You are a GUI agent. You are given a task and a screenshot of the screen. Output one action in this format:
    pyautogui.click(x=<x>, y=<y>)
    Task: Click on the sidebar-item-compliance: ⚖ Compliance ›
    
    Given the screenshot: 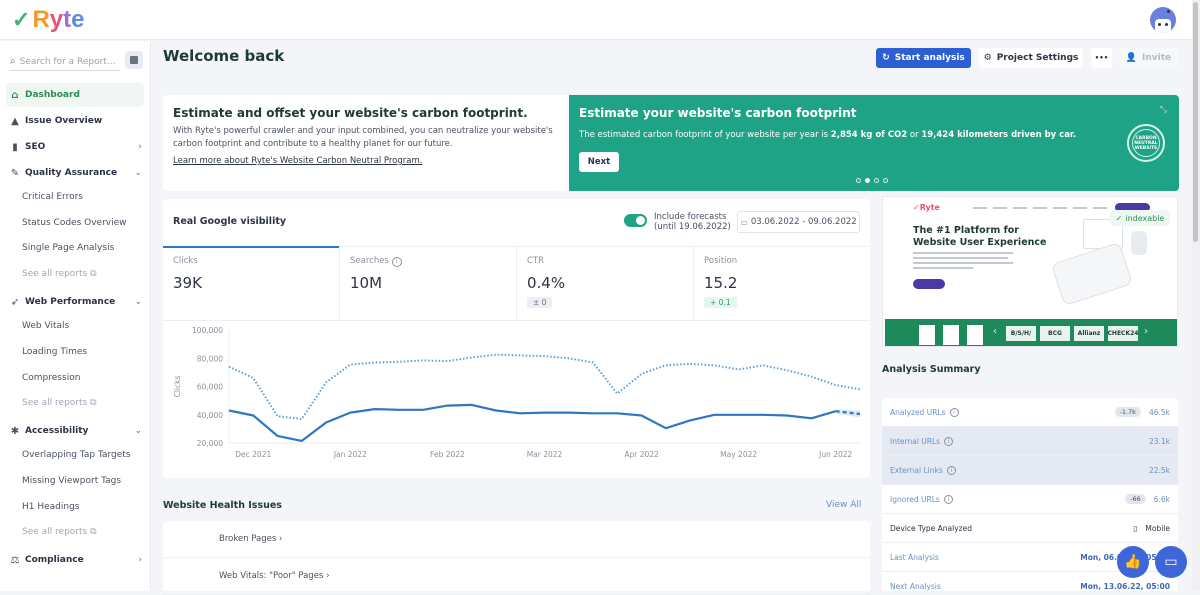 What is the action you would take?
    pyautogui.click(x=75, y=560)
    